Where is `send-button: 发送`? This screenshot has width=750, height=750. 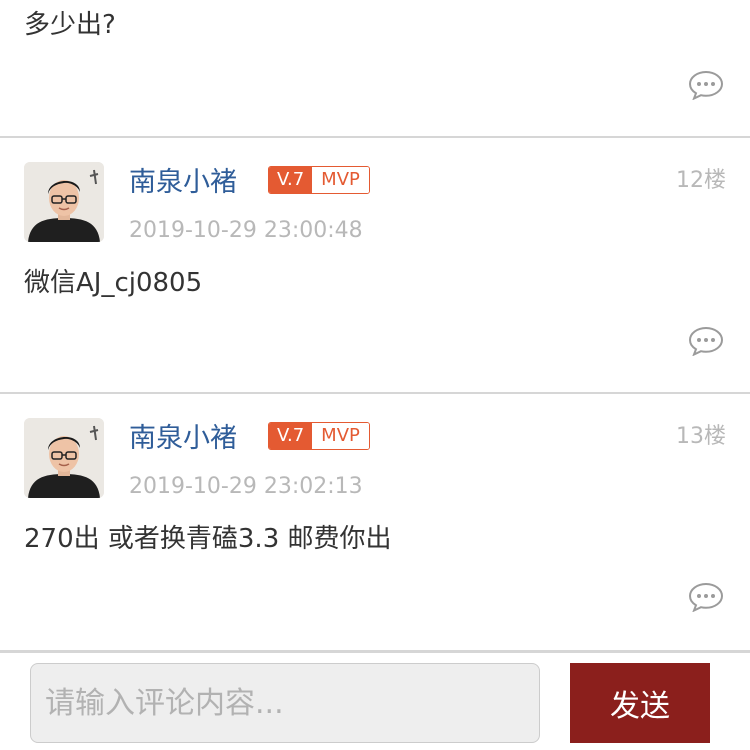
send-button: 发送 is located at coordinates (640, 703).